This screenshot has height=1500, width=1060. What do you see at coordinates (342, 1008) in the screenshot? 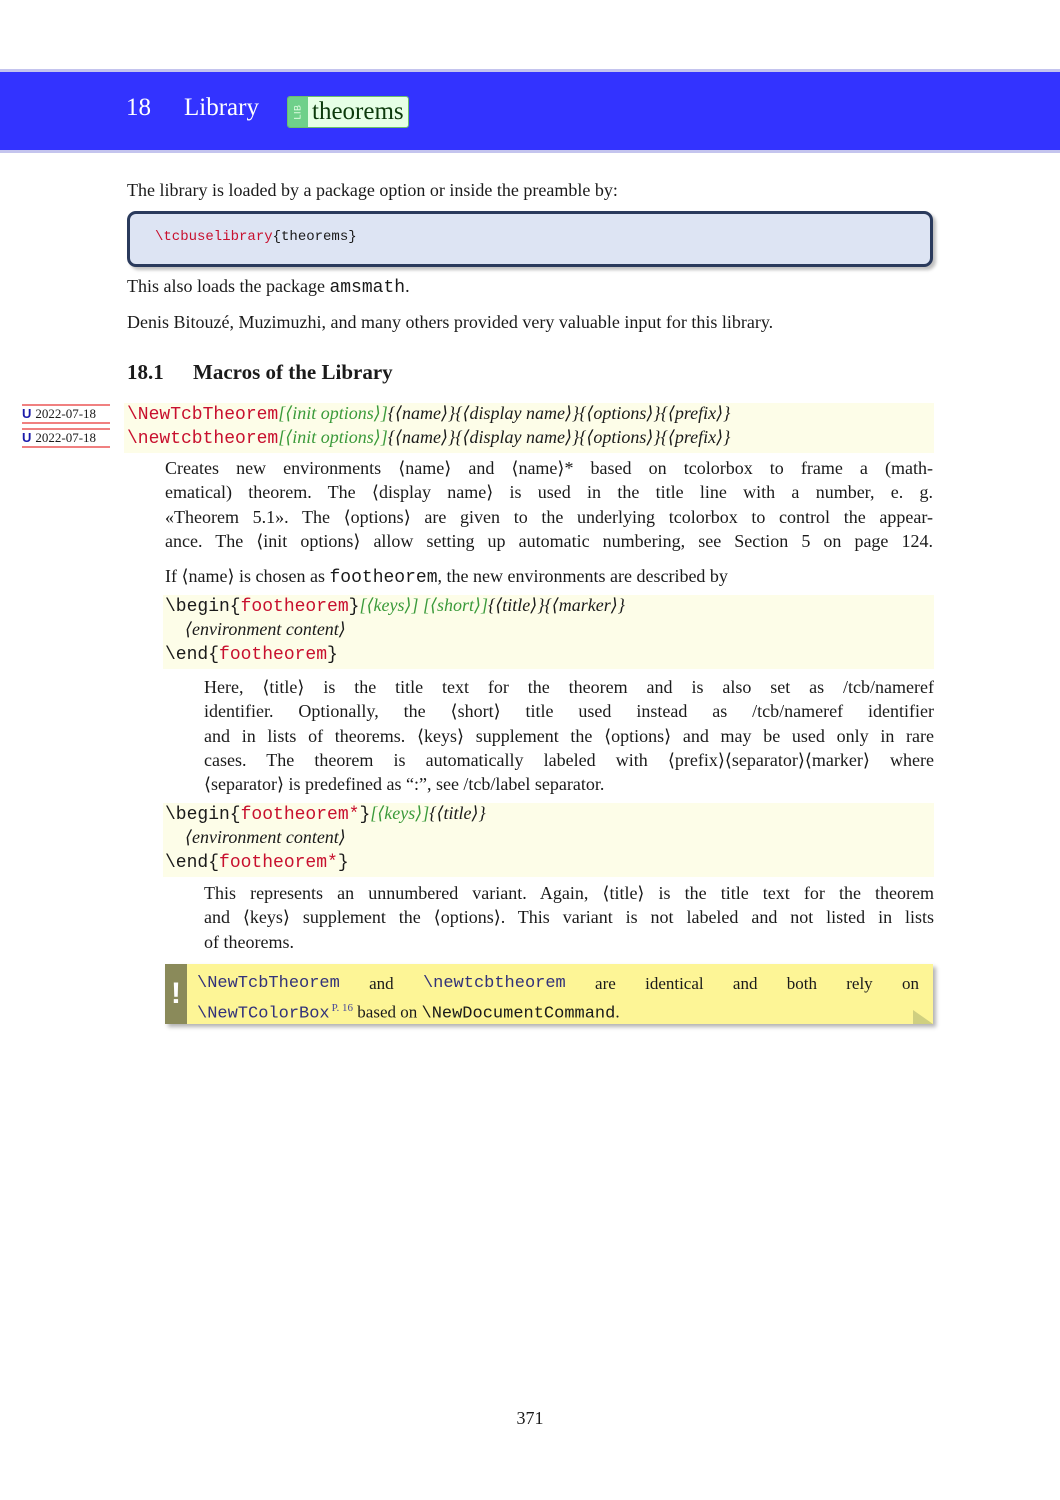
I see `page-ref: P. 16` at bounding box center [342, 1008].